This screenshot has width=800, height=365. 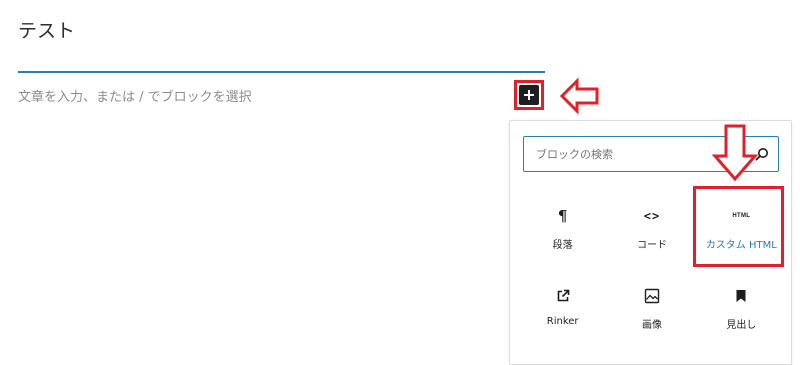 I want to click on block-label: 段落, so click(x=562, y=245).